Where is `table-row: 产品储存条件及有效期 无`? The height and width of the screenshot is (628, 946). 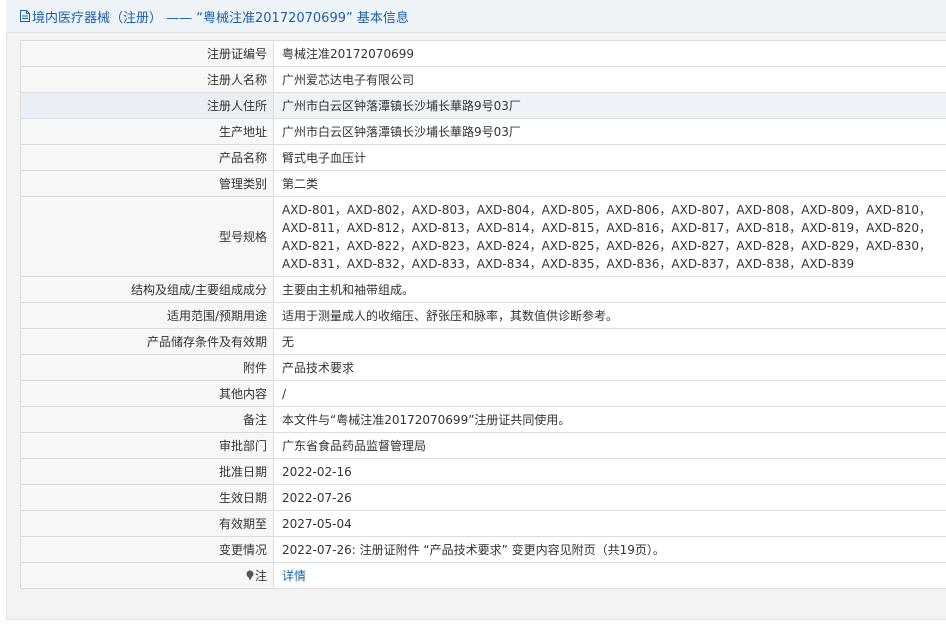 table-row: 产品储存条件及有效期 无 is located at coordinates (483, 341).